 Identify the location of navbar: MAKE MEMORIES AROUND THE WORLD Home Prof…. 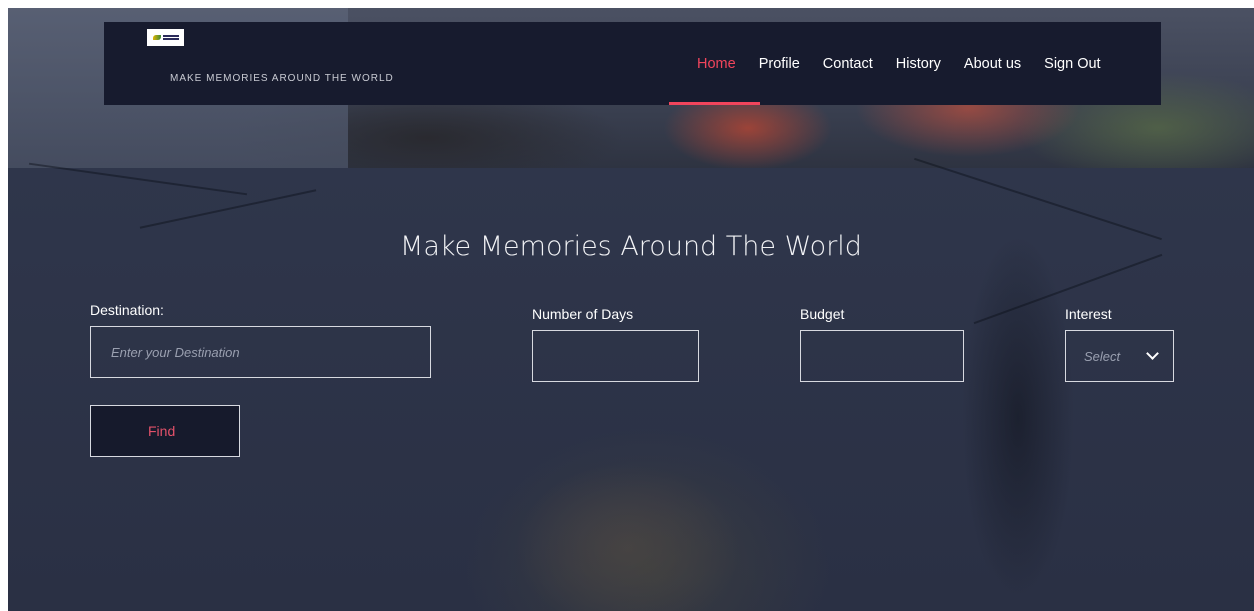
(632, 63).